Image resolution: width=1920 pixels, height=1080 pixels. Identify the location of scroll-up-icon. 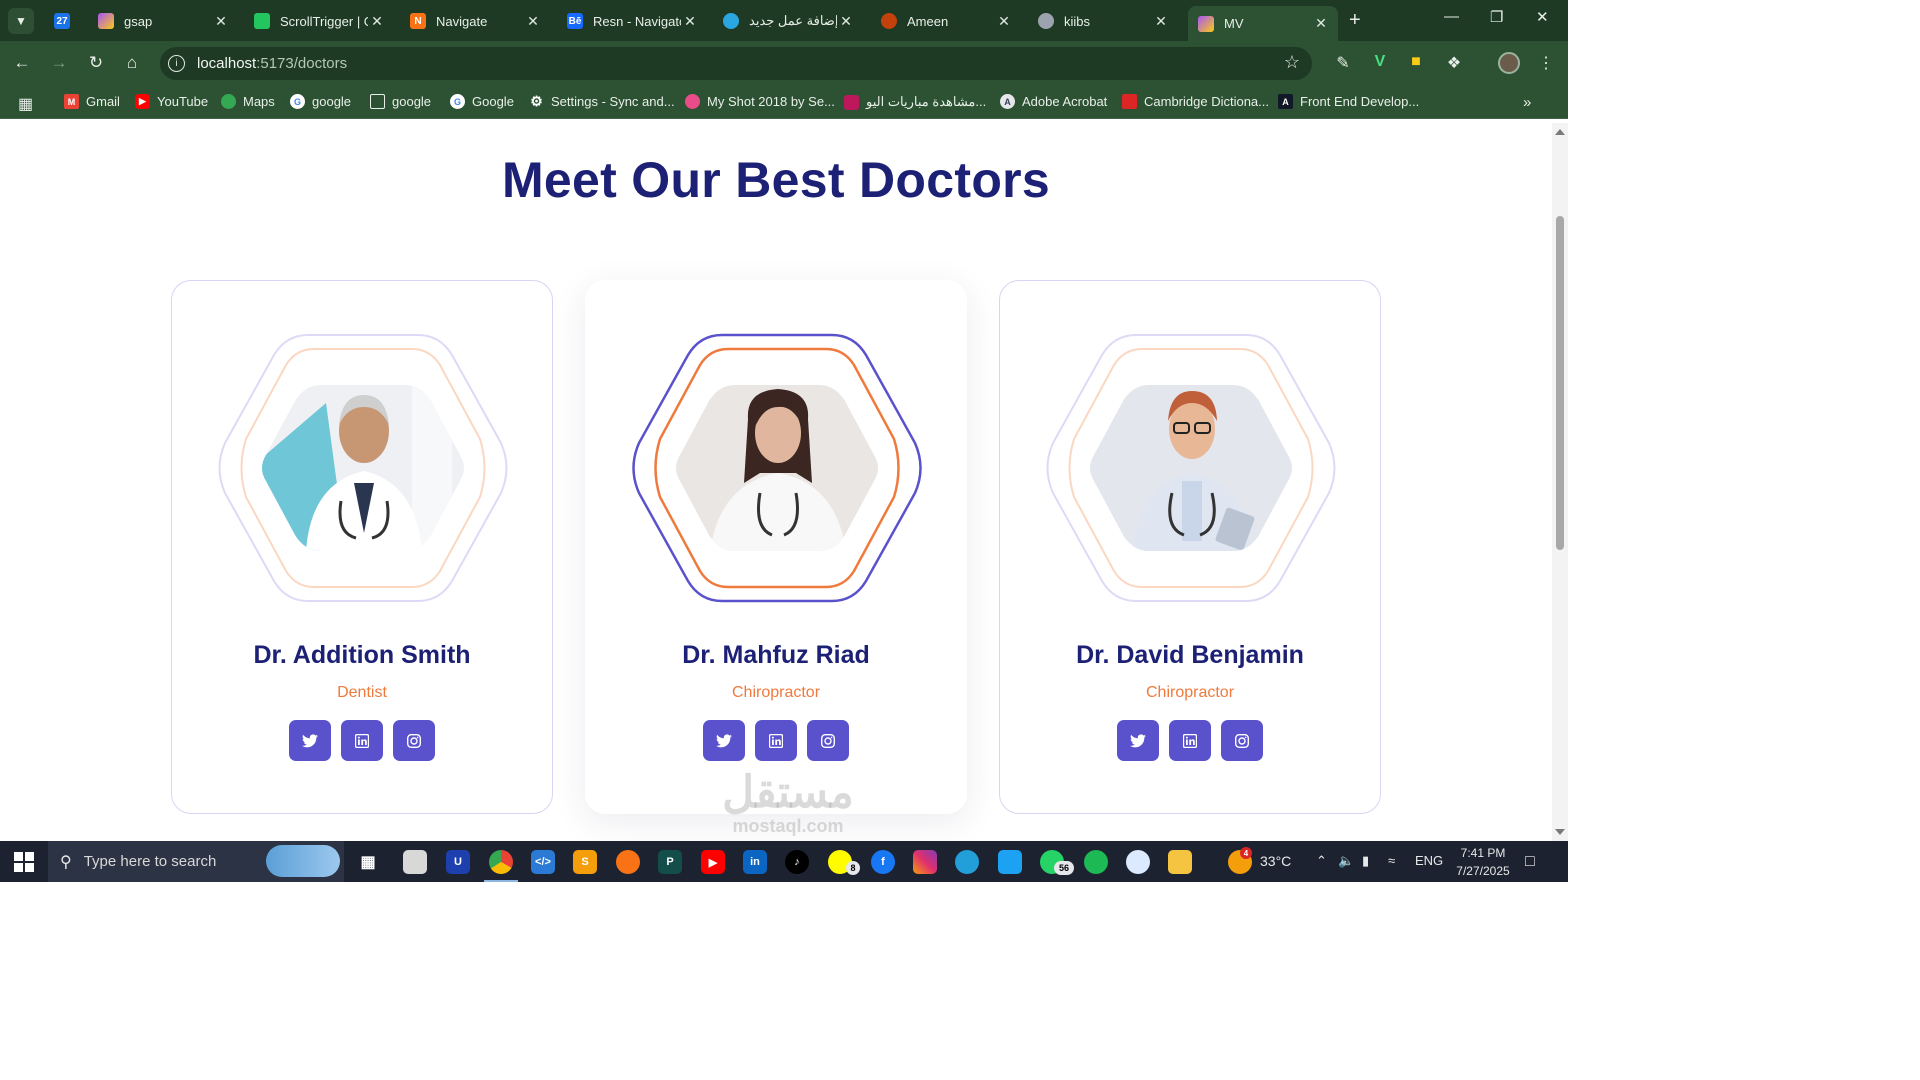
(1560, 132).